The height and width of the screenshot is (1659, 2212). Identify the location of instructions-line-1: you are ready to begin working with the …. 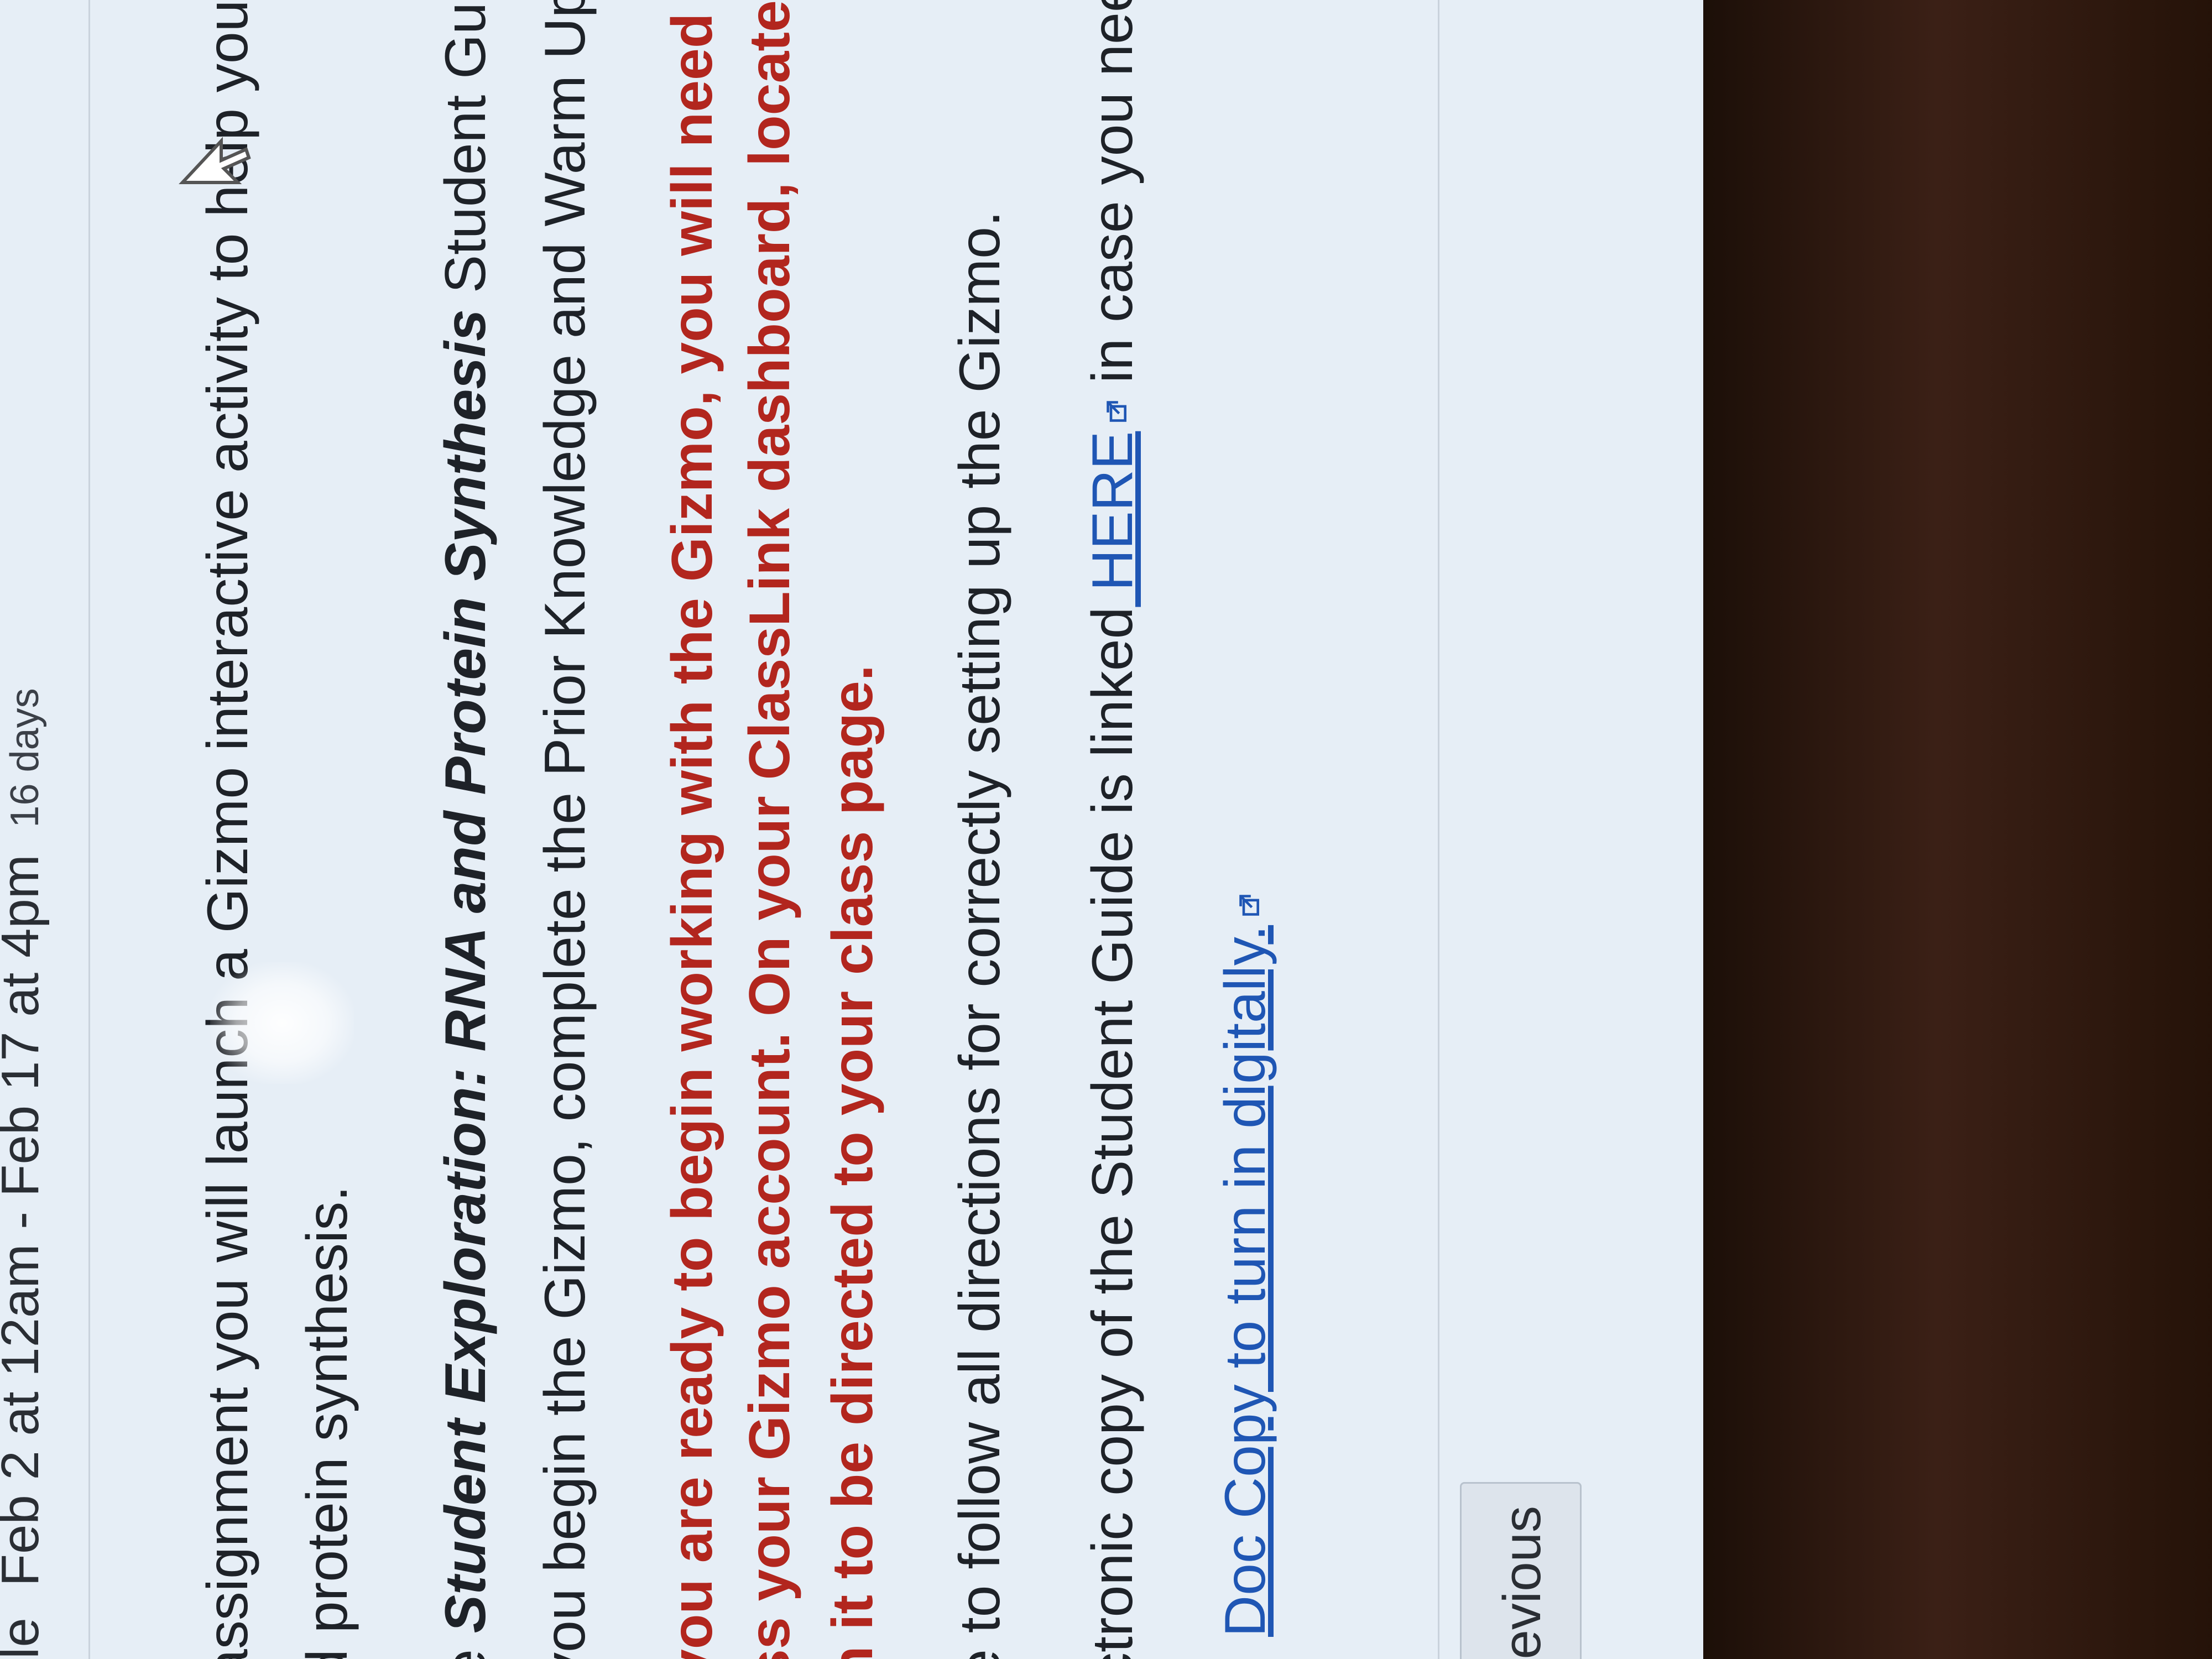
(692, 830).